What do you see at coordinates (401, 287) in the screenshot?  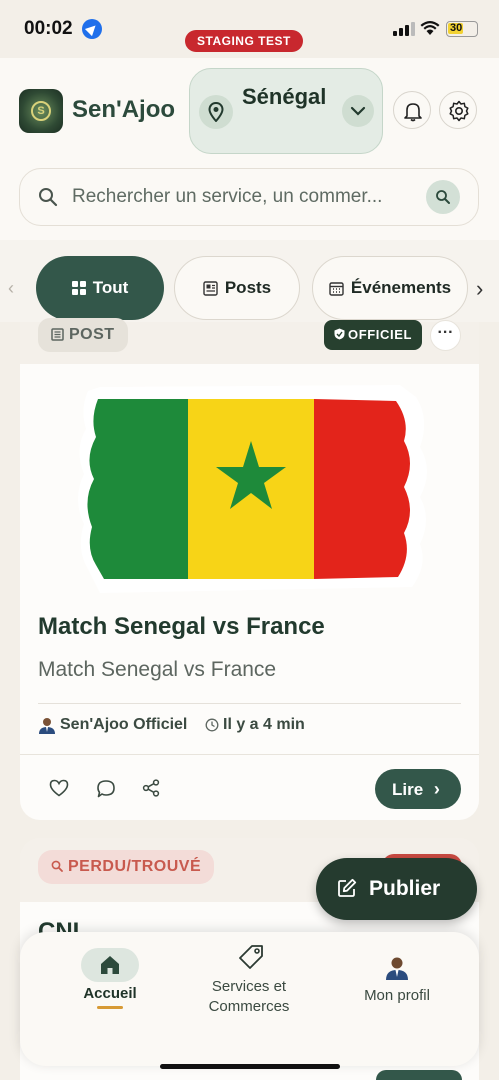 I see `tab-events-label: Événements` at bounding box center [401, 287].